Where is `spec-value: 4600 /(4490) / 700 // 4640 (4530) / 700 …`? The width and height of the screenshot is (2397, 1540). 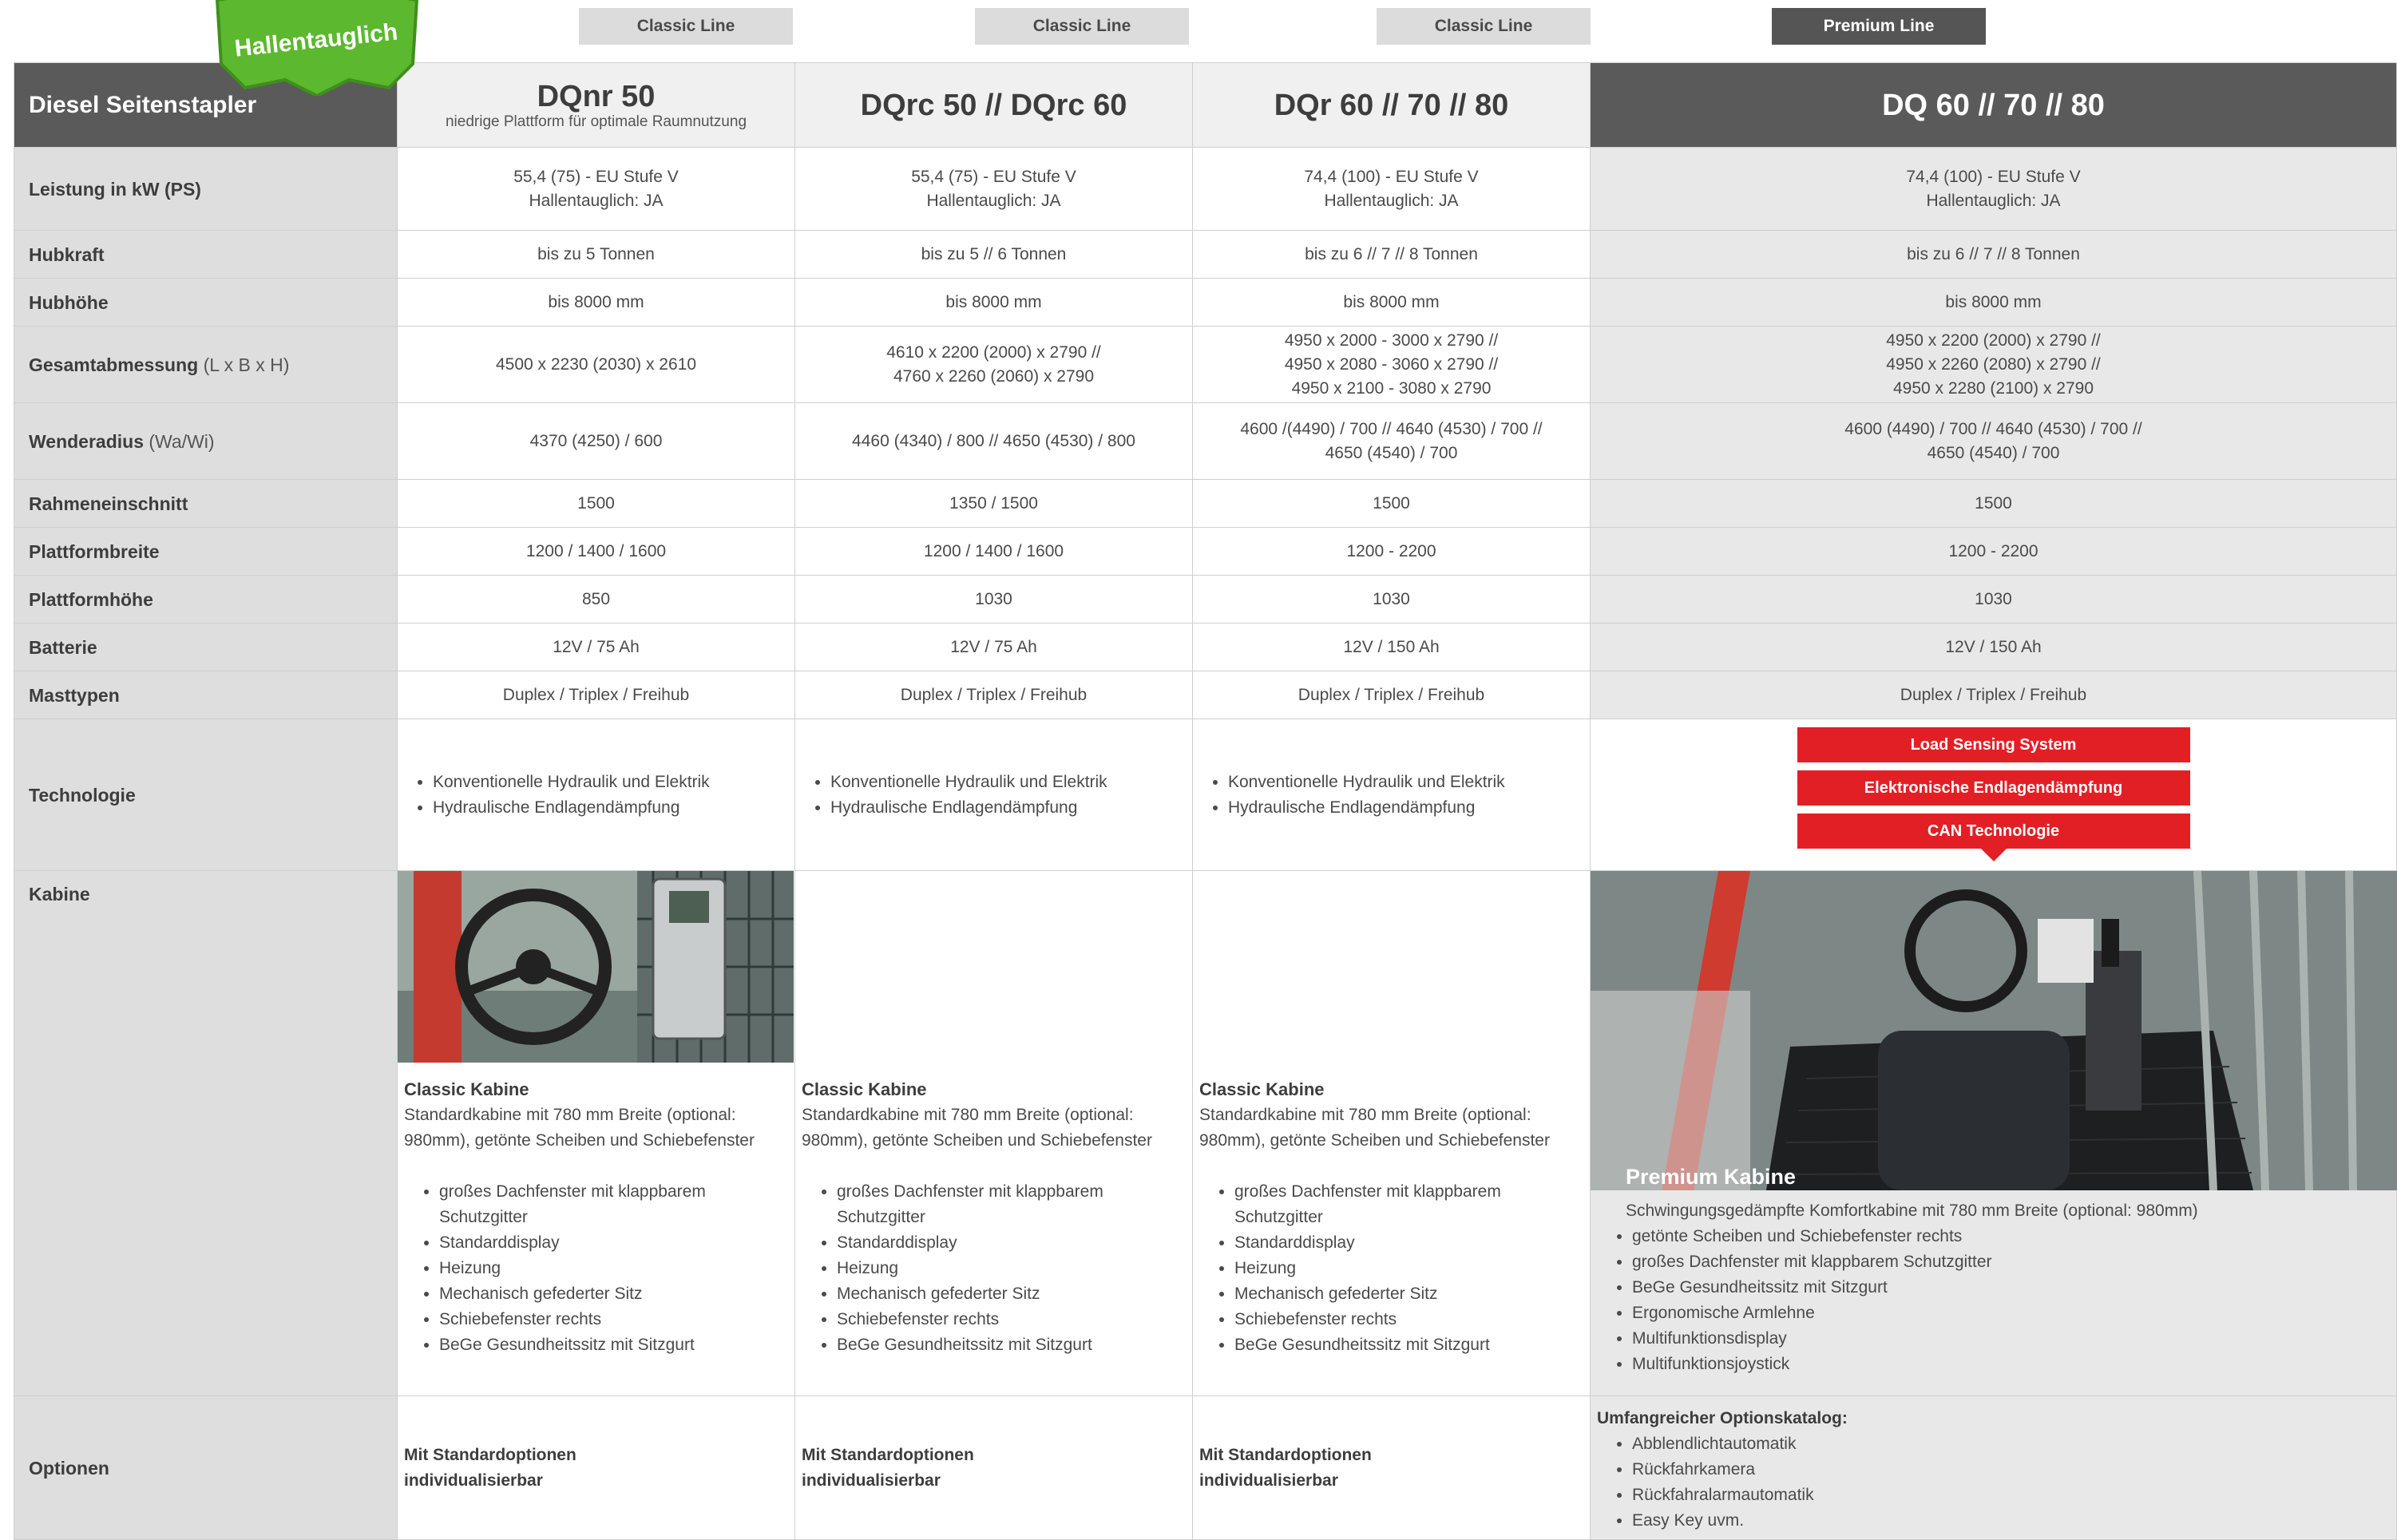
spec-value: 4600 /(4490) / 700 // 4640 (4530) / 700 … is located at coordinates (1391, 441).